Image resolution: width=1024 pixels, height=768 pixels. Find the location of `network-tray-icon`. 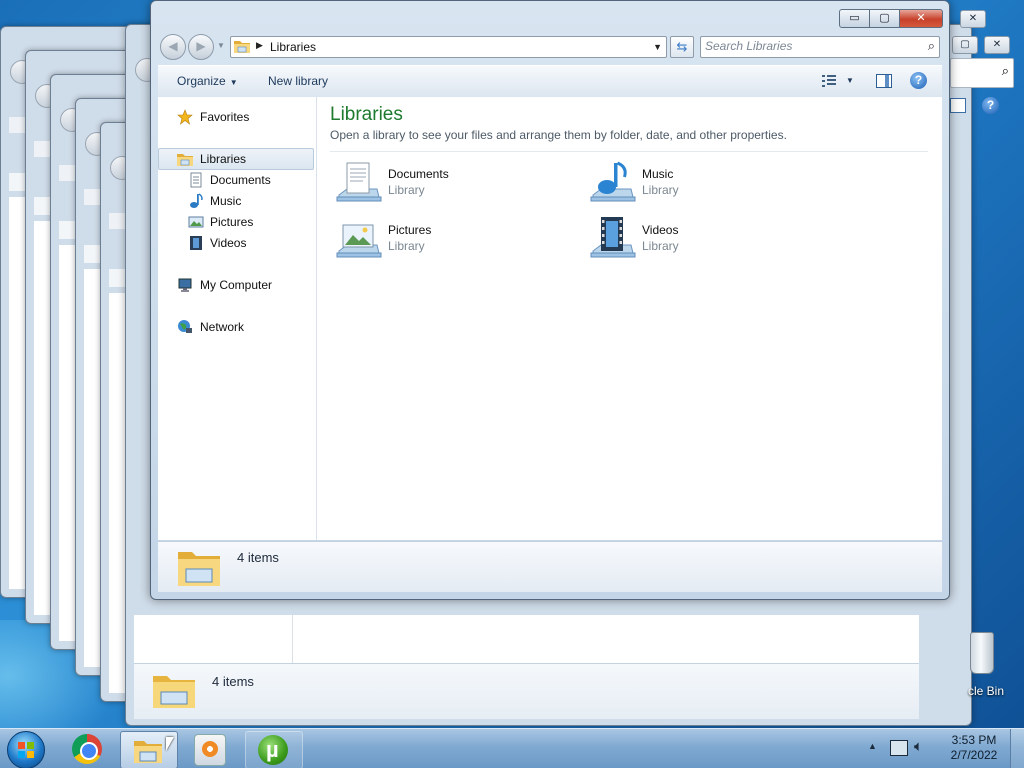

network-tray-icon is located at coordinates (899, 748).